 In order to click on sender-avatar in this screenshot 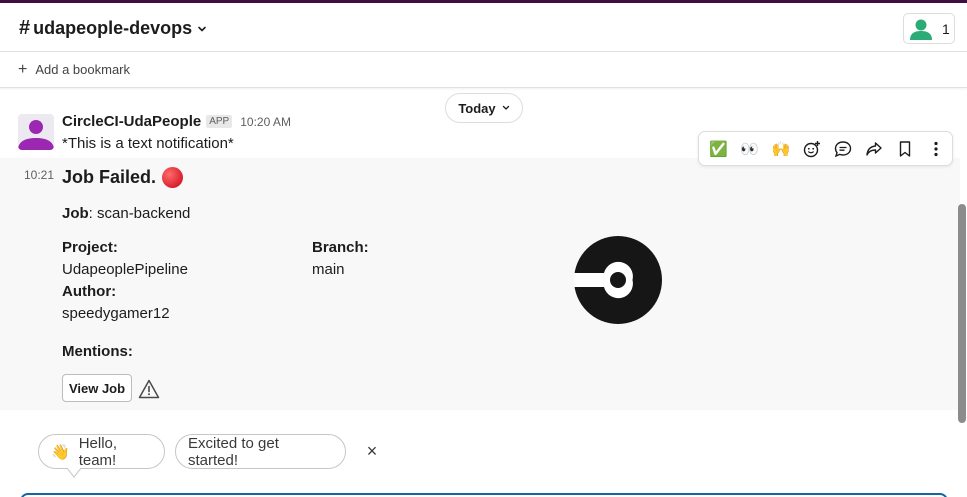, I will do `click(36, 132)`.